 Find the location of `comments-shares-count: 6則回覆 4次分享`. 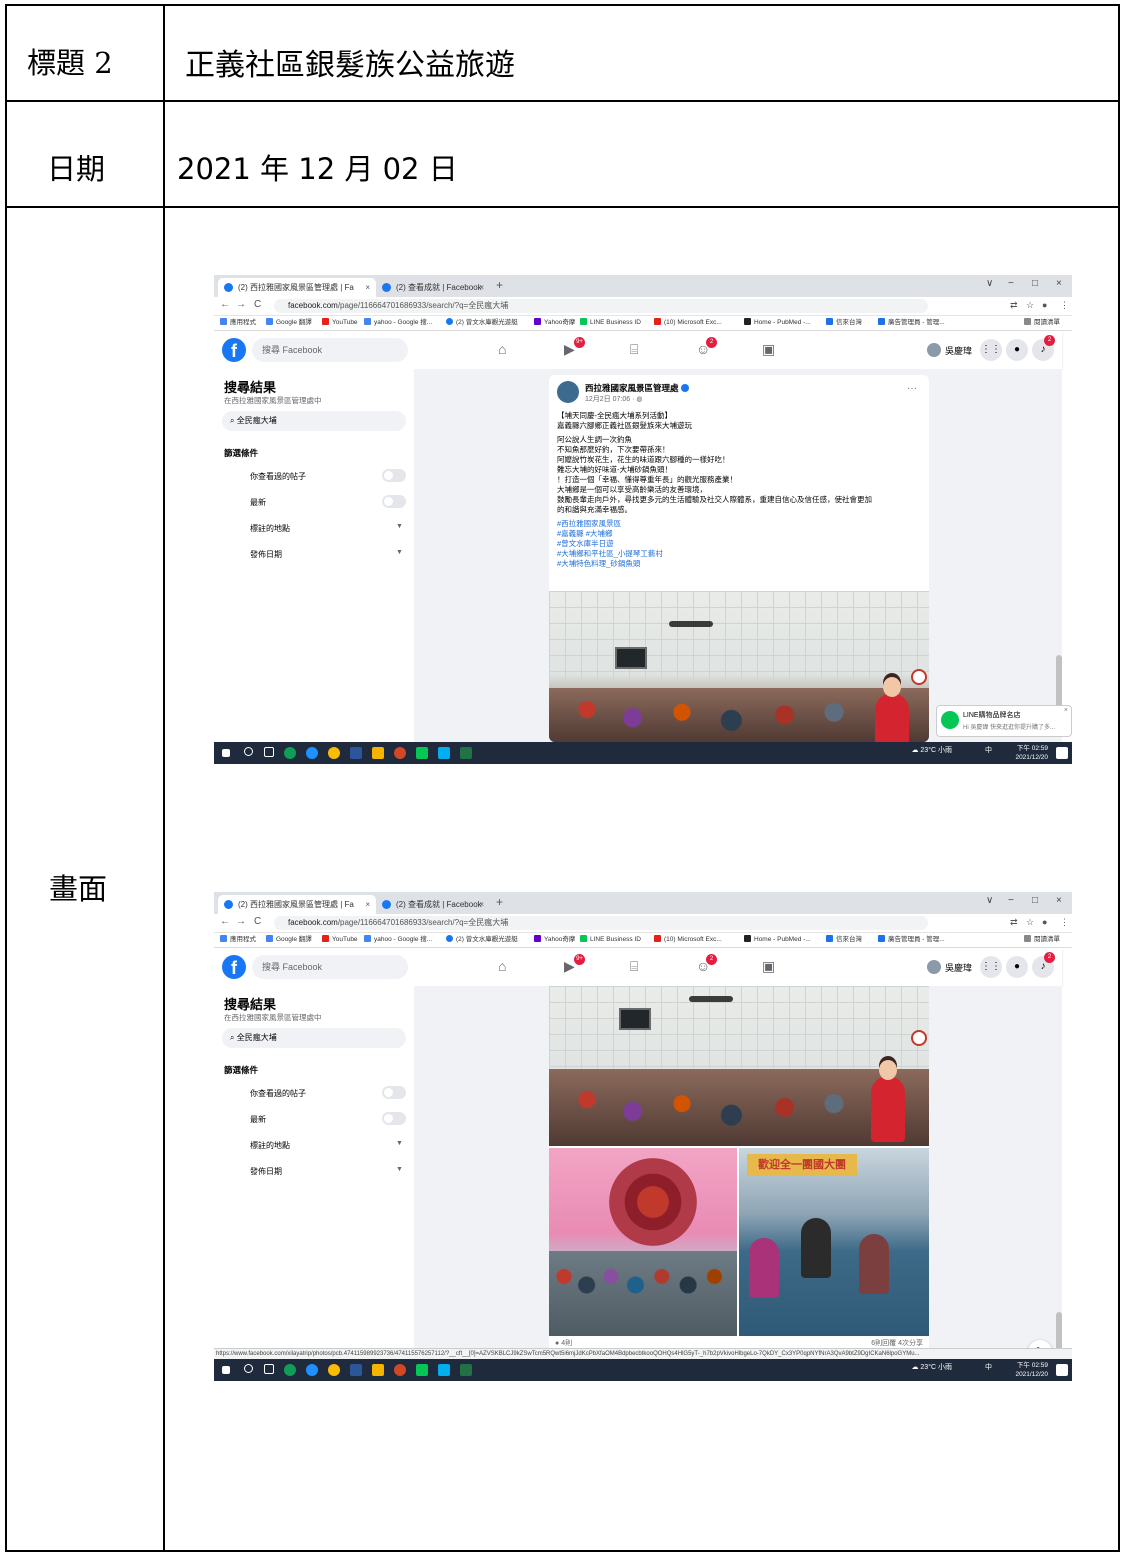

comments-shares-count: 6則回覆 4次分享 is located at coordinates (897, 1343).